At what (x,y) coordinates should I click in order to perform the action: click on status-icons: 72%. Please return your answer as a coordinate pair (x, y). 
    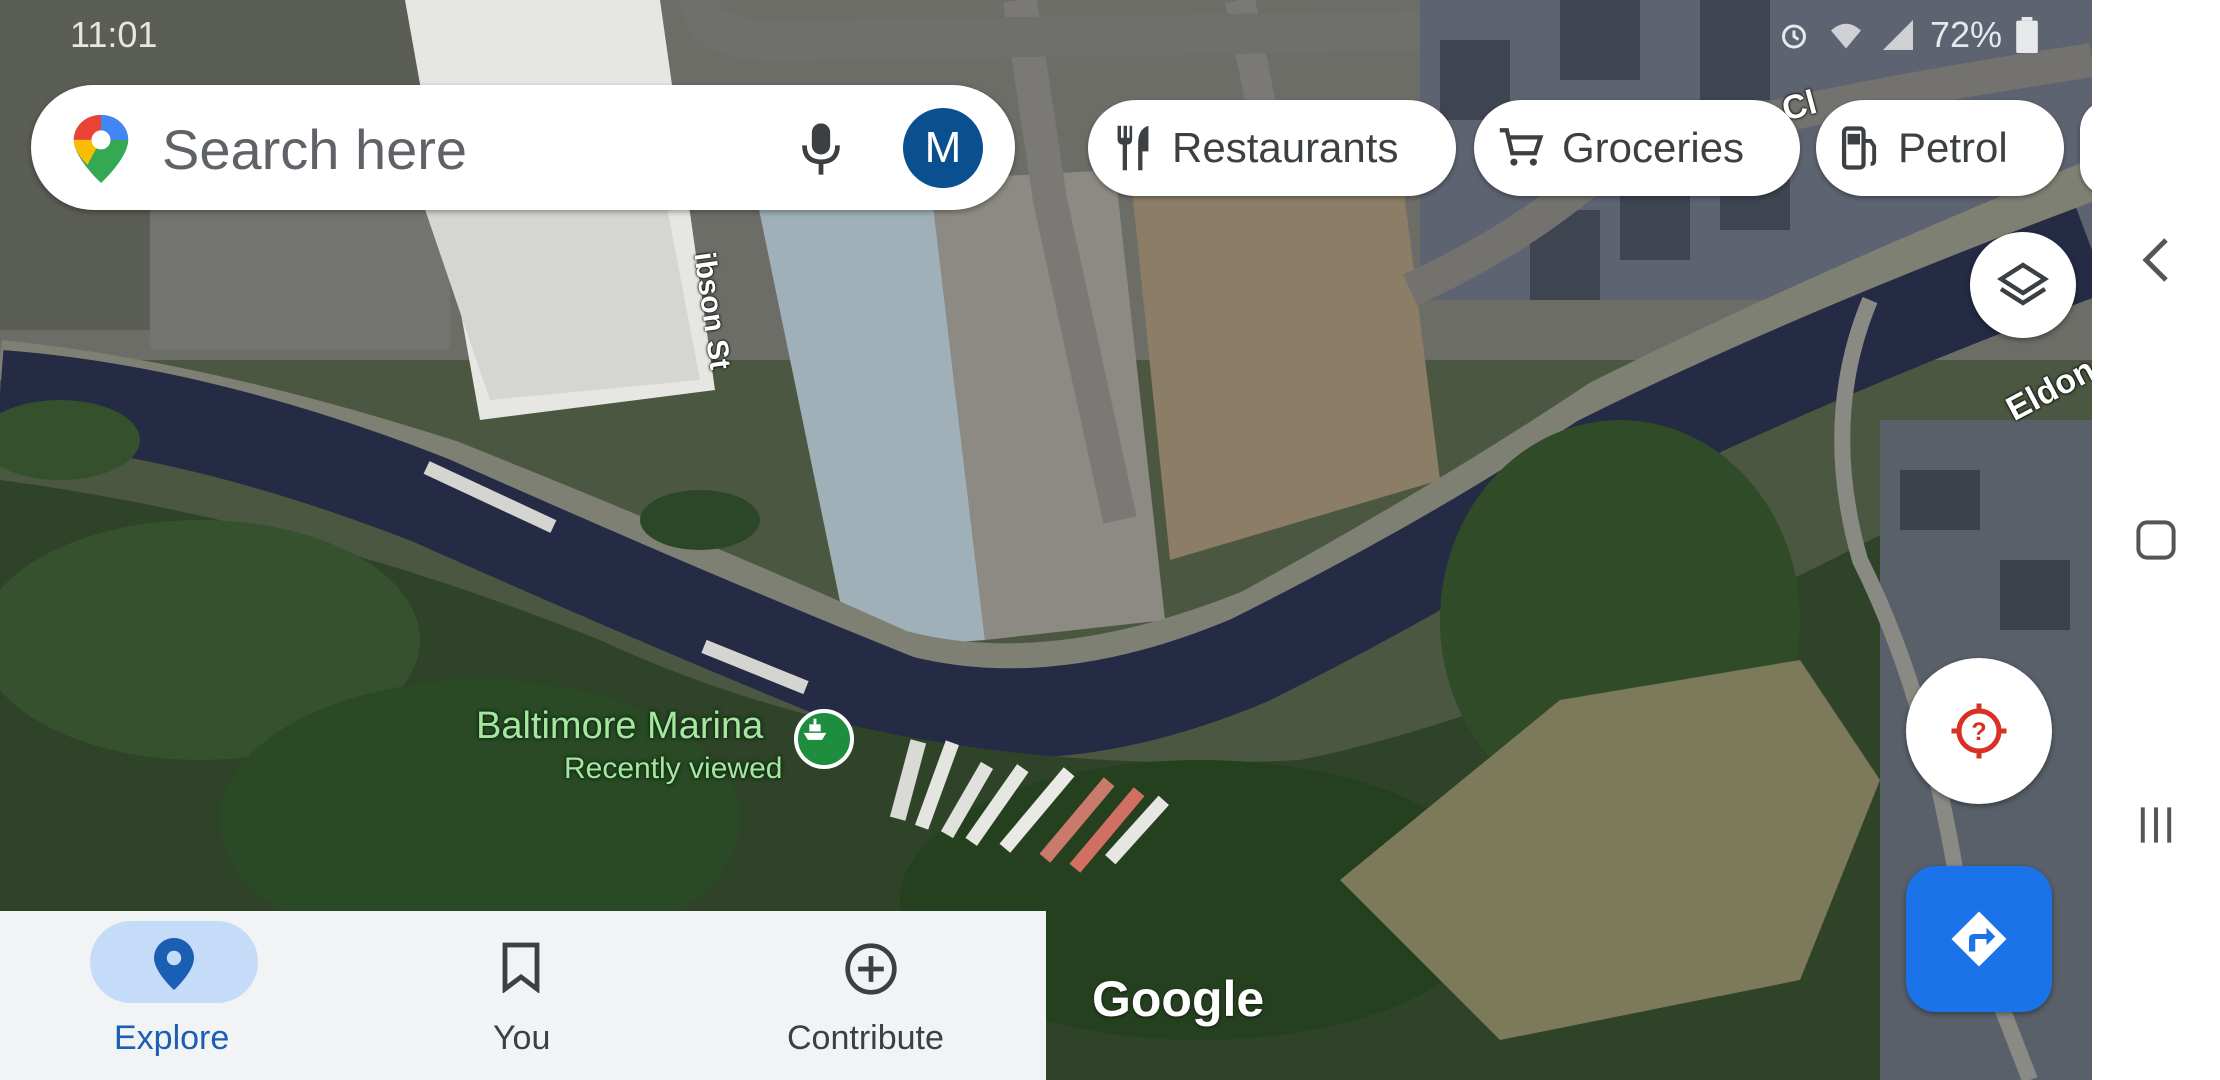
    Looking at the image, I should click on (1907, 35).